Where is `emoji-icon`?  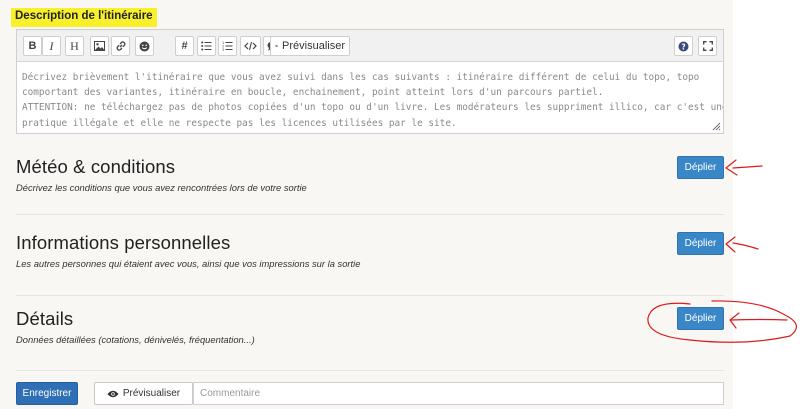
emoji-icon is located at coordinates (144, 46).